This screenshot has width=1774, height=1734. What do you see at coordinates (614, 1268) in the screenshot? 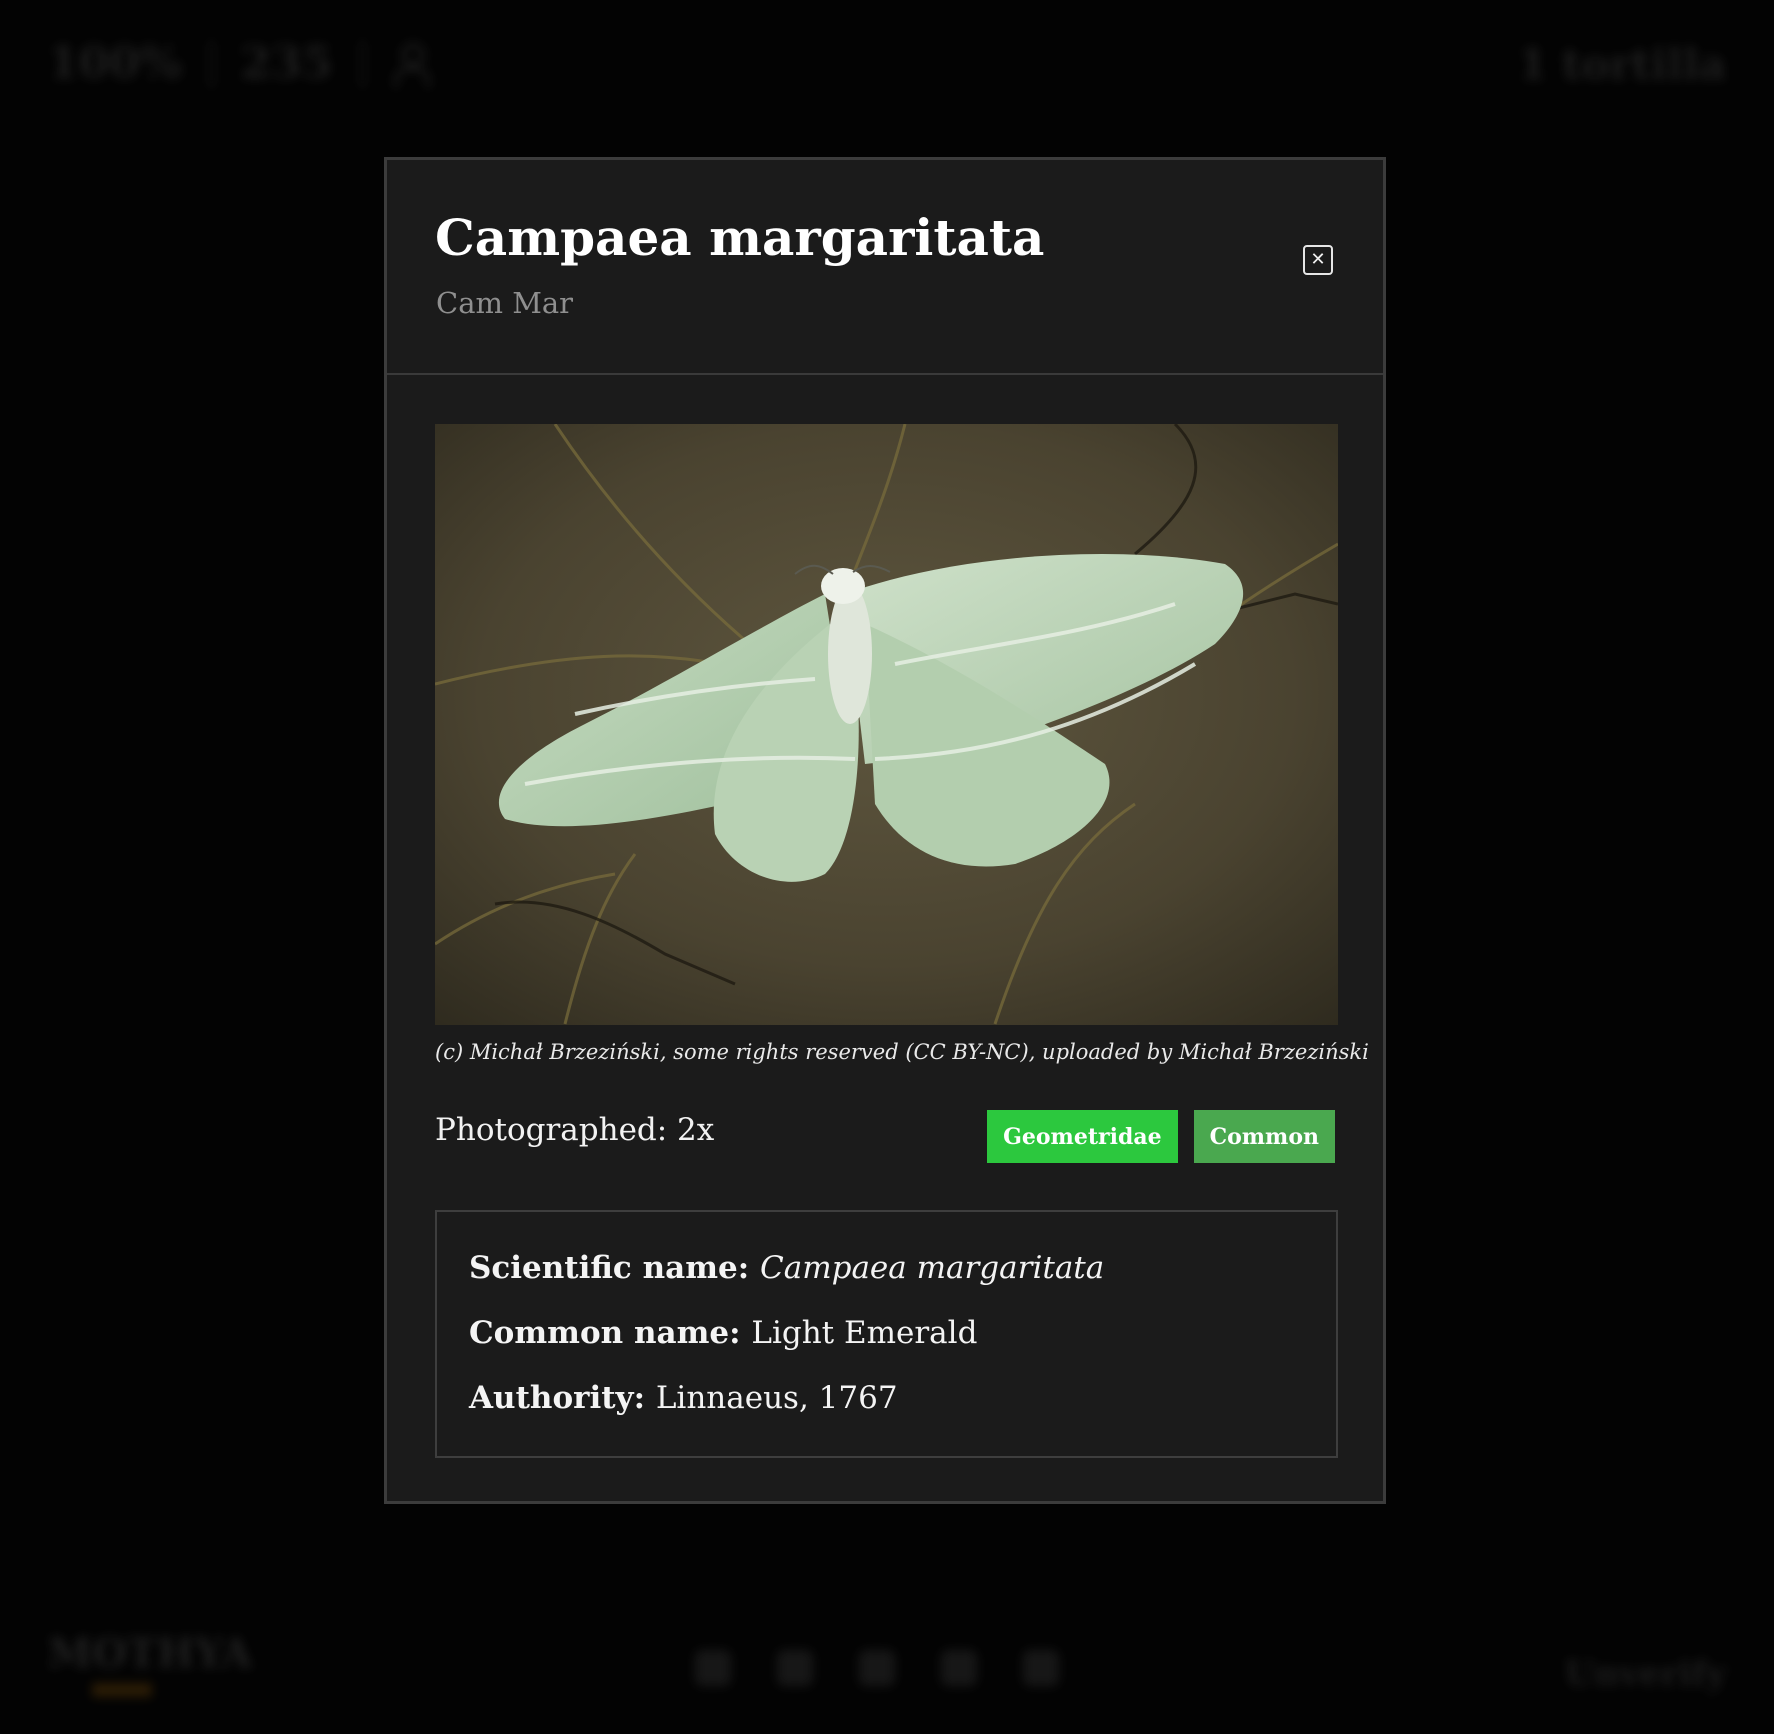
I see `scientific-name-label: Scientific name:` at bounding box center [614, 1268].